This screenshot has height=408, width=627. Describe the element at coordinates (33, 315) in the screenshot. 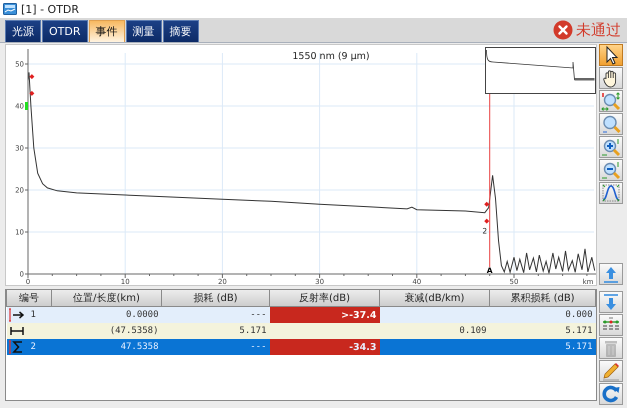

I see `event-number: 1` at that location.